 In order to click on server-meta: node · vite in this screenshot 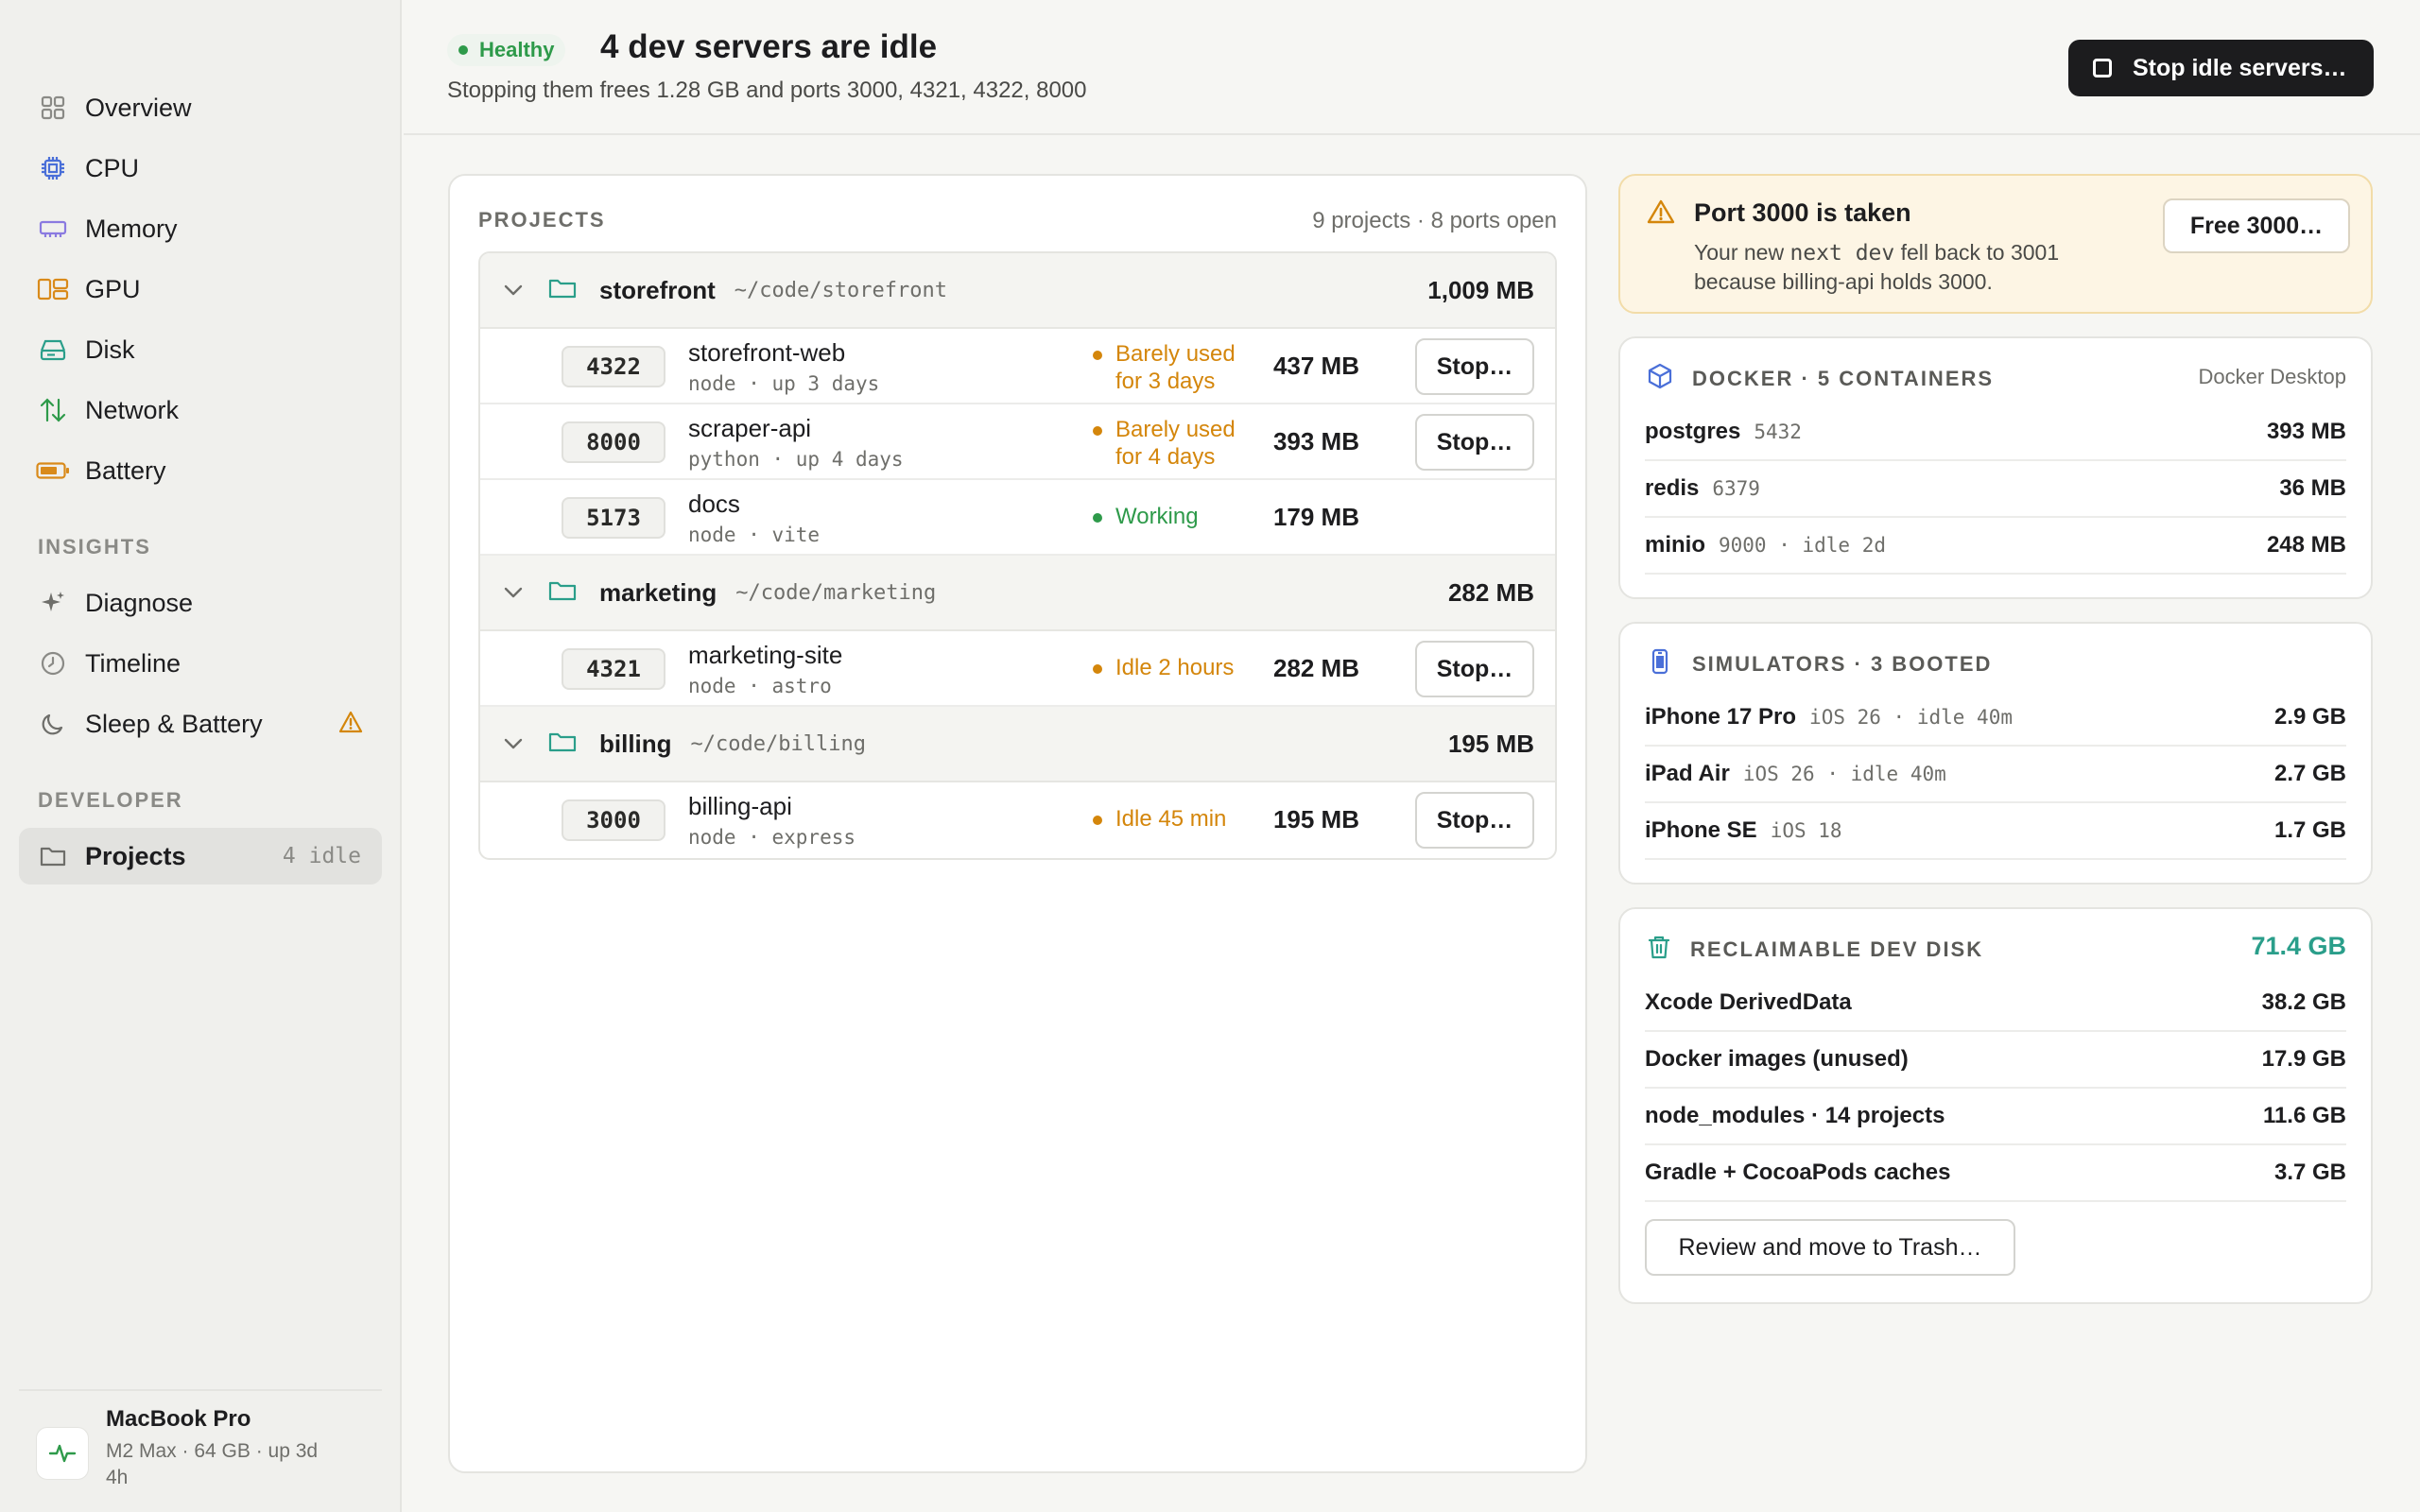, I will do `click(754, 535)`.